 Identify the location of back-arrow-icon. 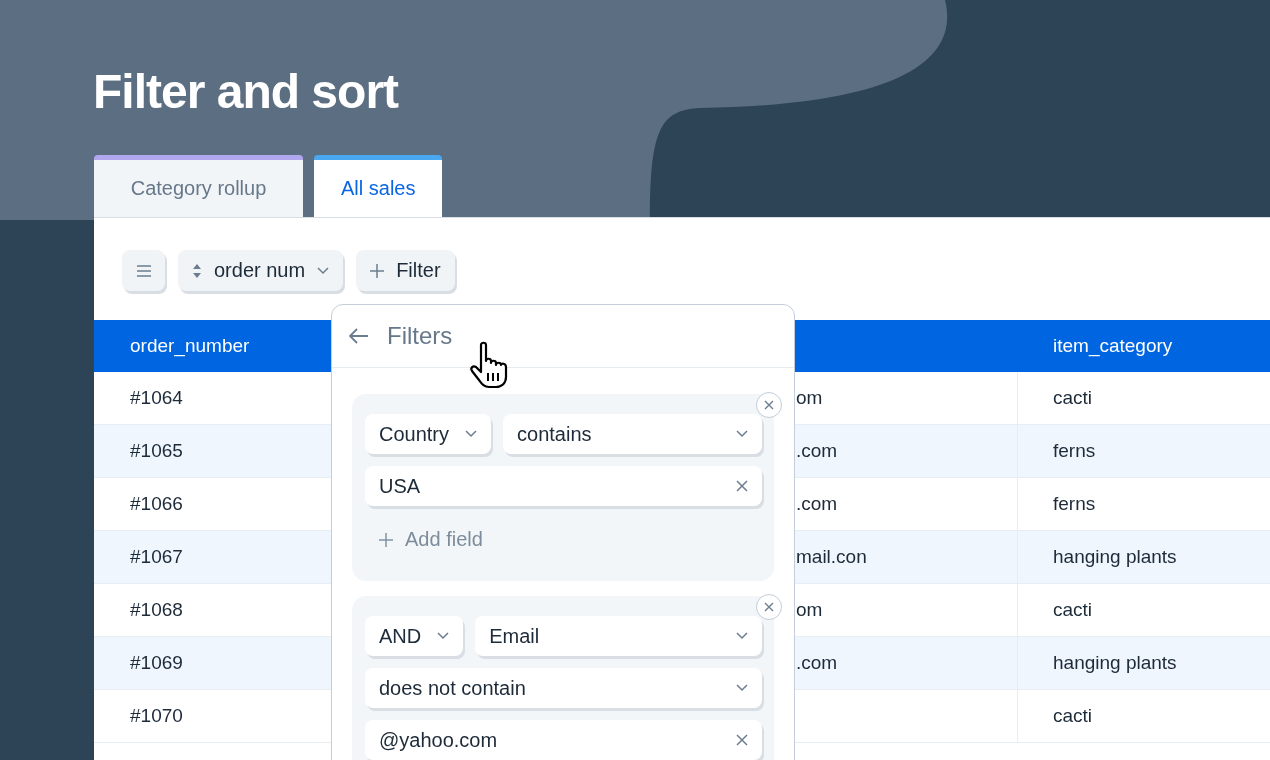
(359, 336).